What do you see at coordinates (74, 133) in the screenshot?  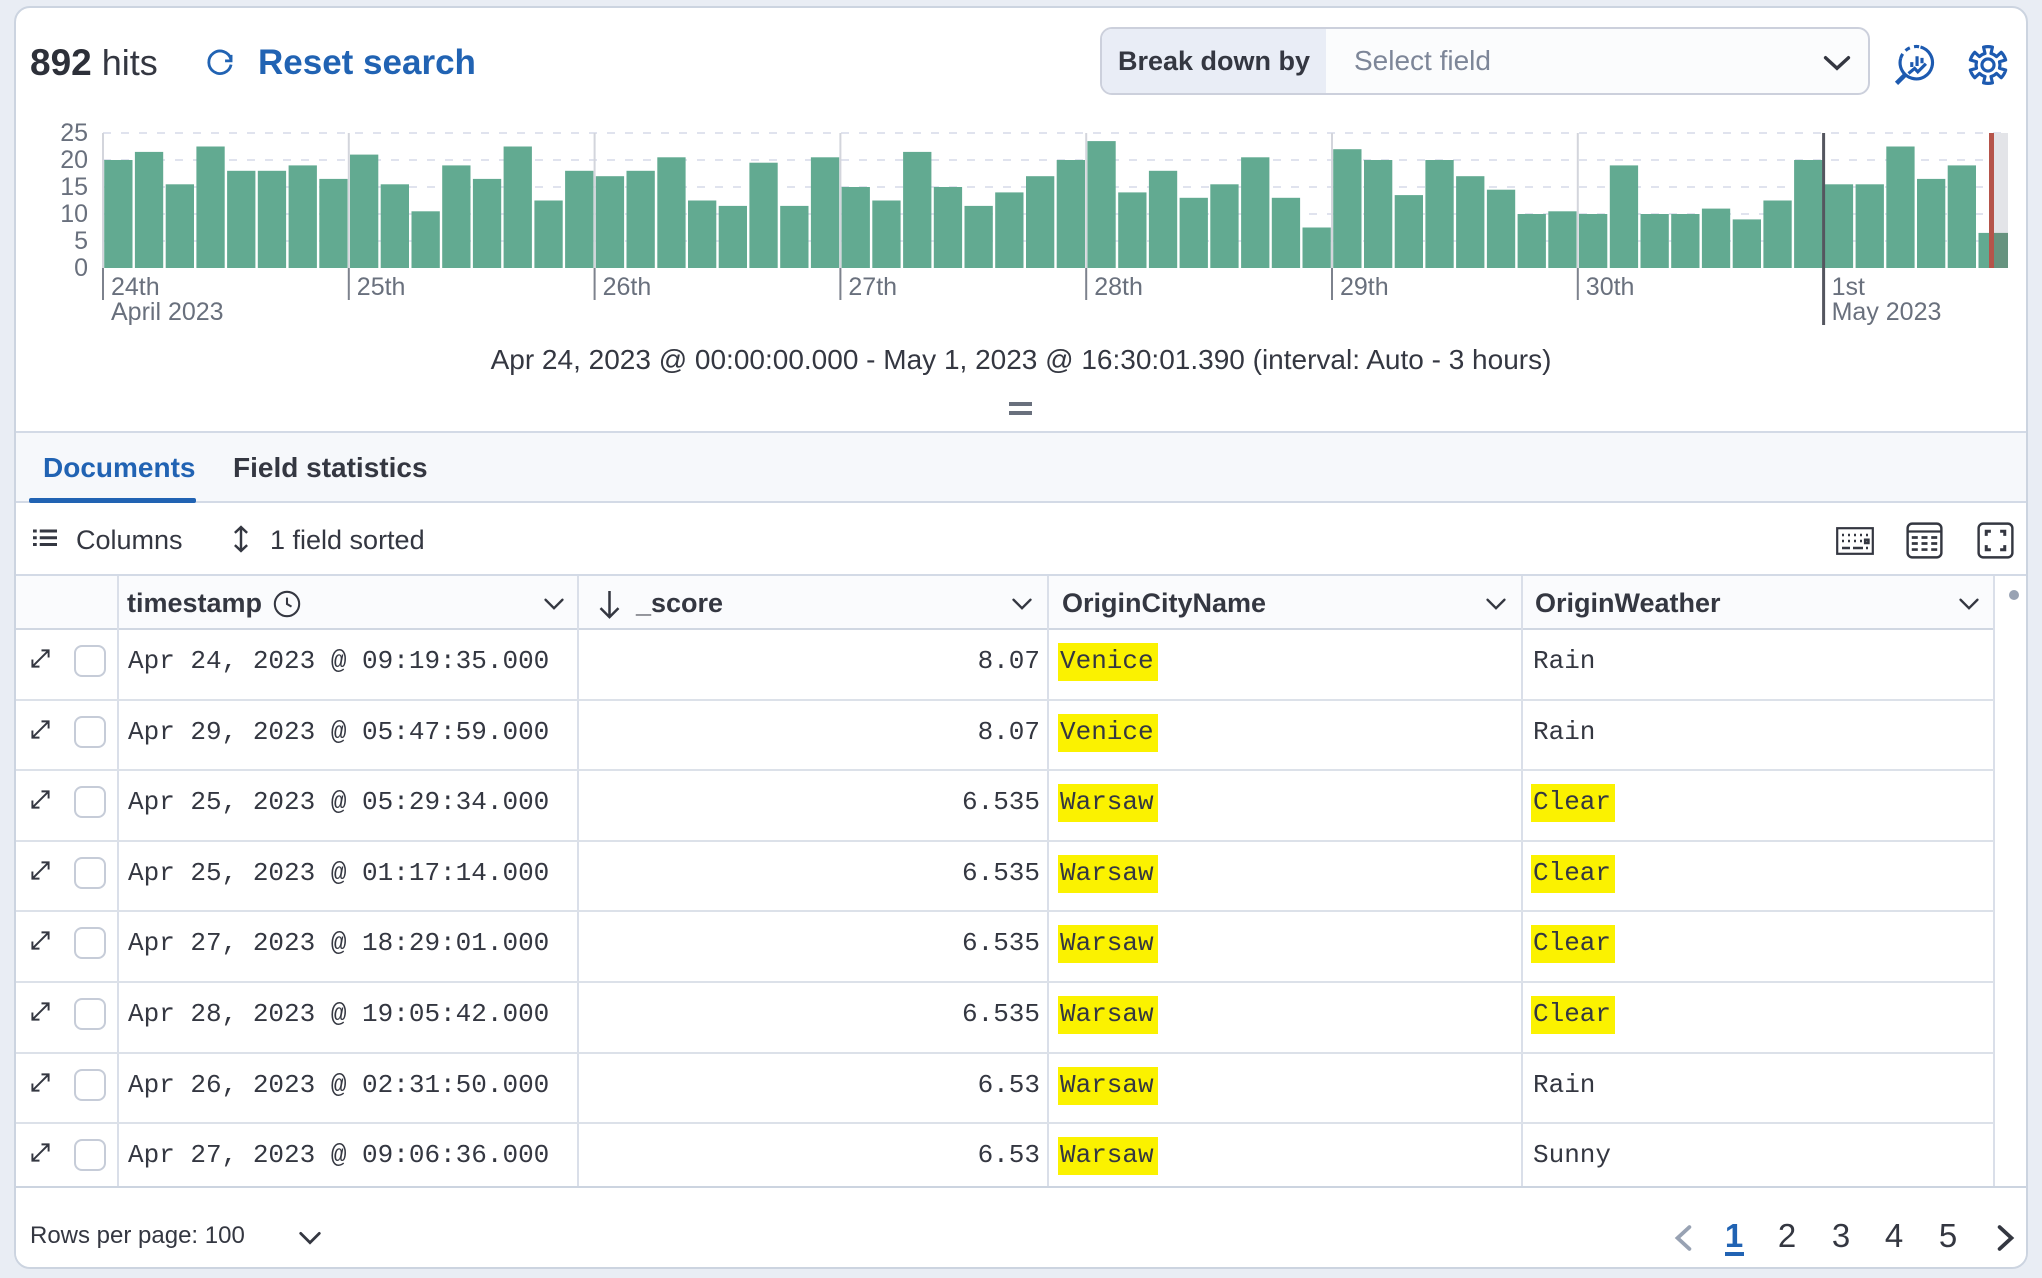 I see `svg-text: 25` at bounding box center [74, 133].